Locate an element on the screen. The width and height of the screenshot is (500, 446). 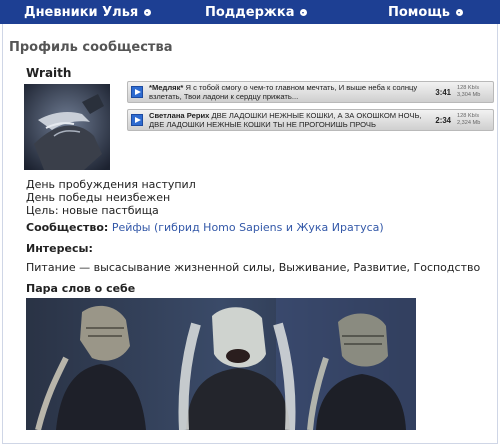
nav-item-hive-diaries: Дневники Улья is located at coordinates (88, 12).